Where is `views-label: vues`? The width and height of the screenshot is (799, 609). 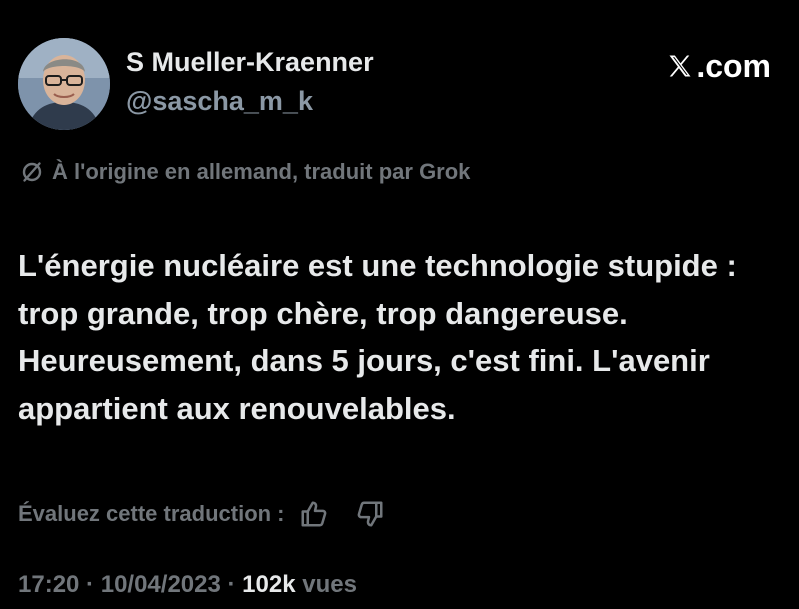
views-label: vues is located at coordinates (329, 584).